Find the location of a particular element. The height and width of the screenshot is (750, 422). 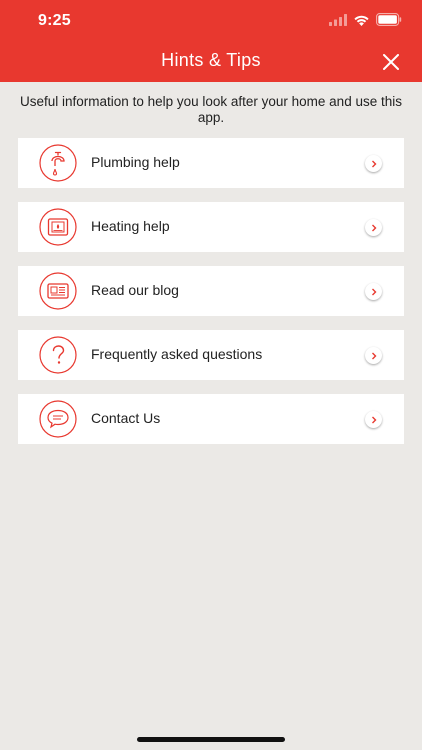

item-label: Read our blog is located at coordinates (135, 290).